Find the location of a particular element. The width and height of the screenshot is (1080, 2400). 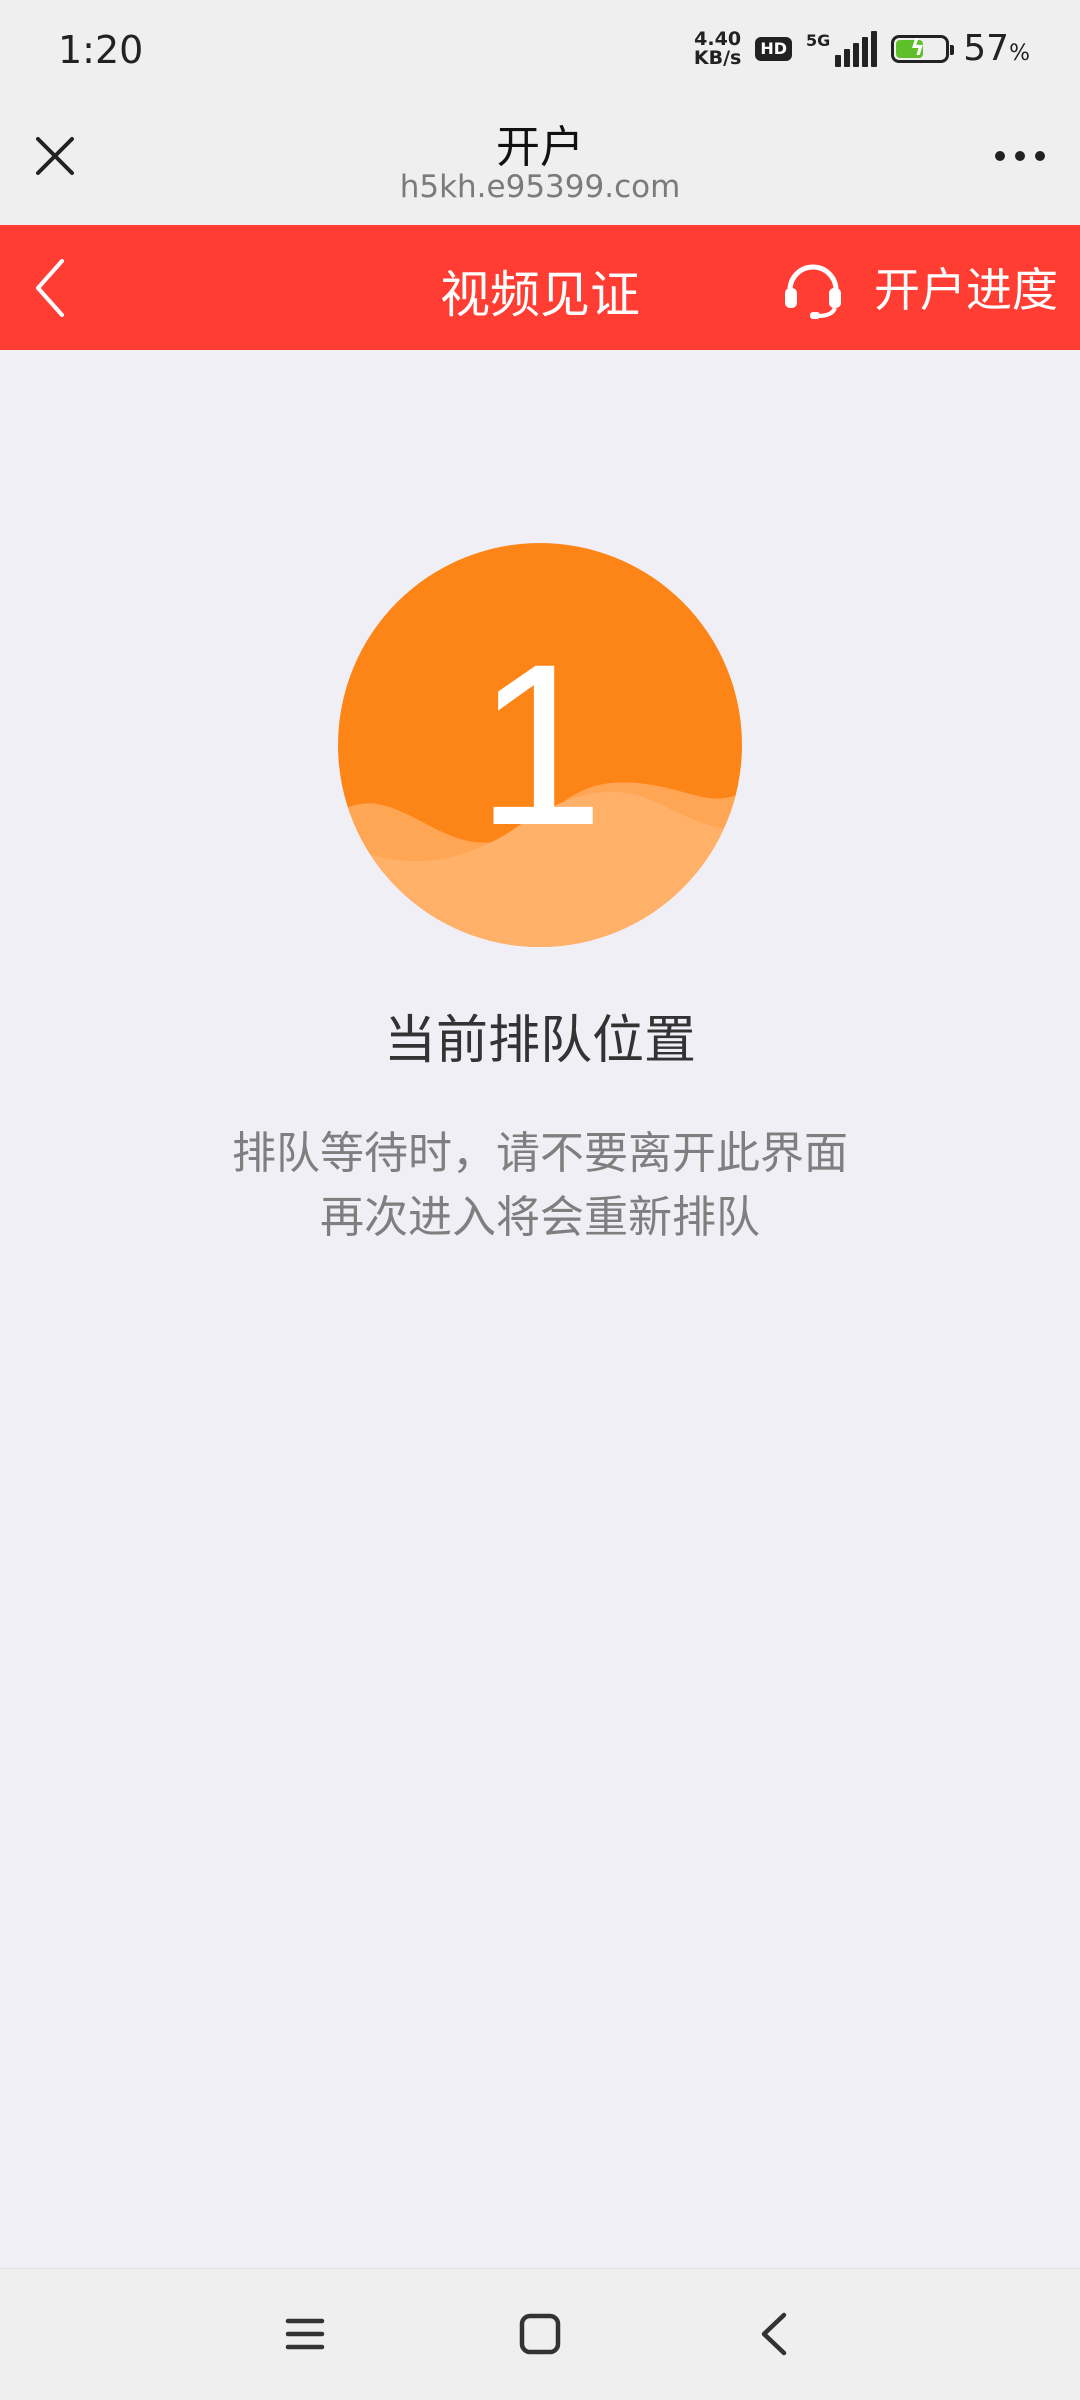

queue-notice-line1: 排队等待时，请不要离开此界面 is located at coordinates (540, 1153).